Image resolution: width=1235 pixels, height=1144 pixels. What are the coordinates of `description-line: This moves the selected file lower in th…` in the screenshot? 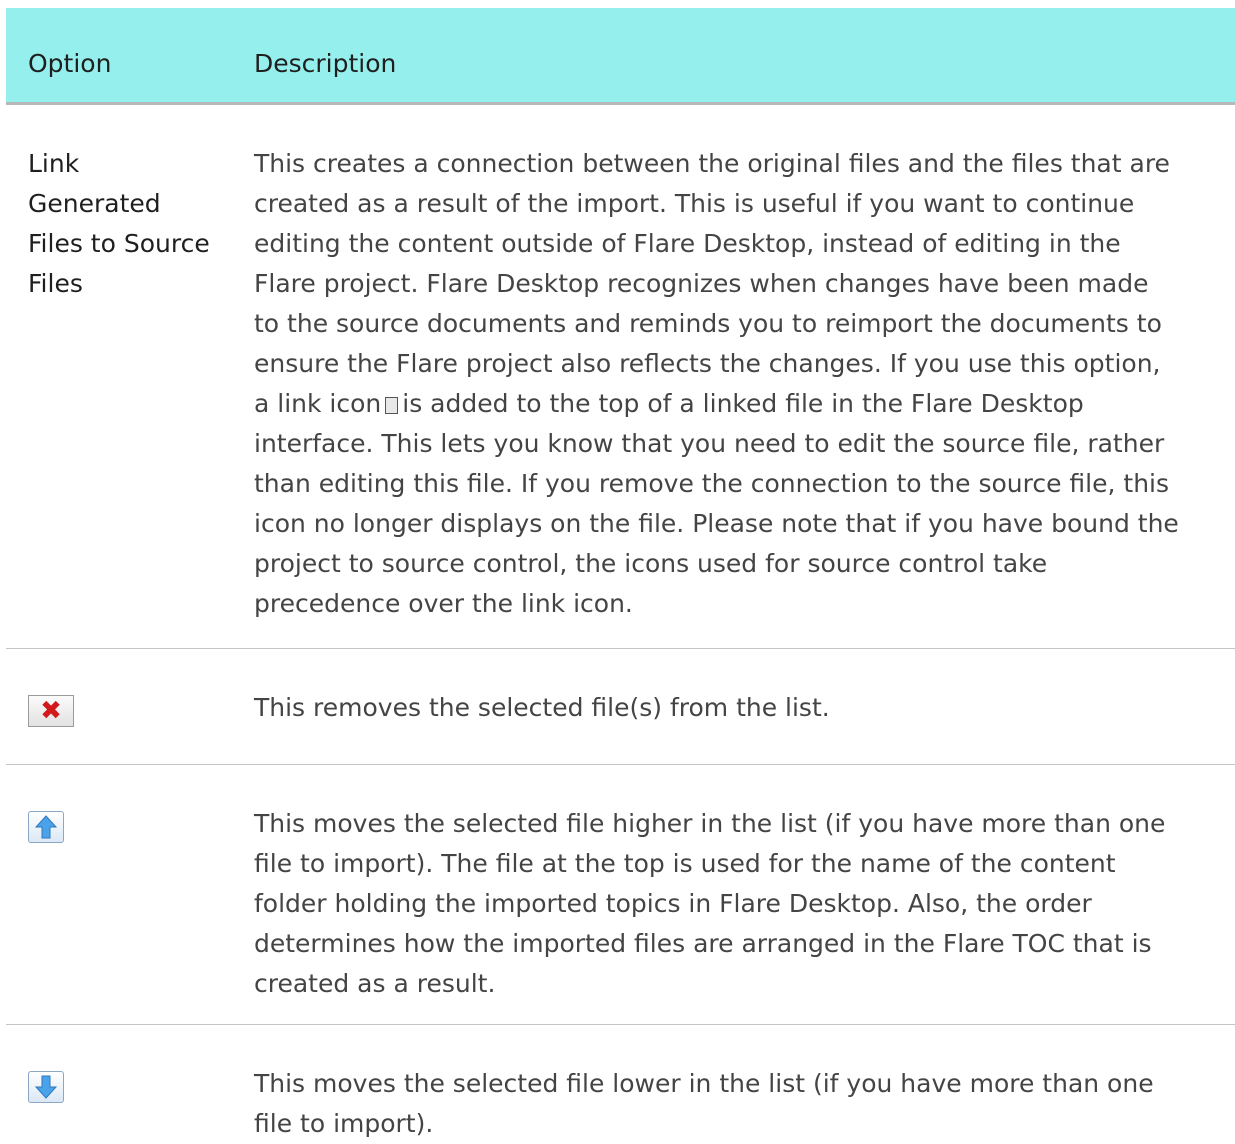 It's located at (704, 1083).